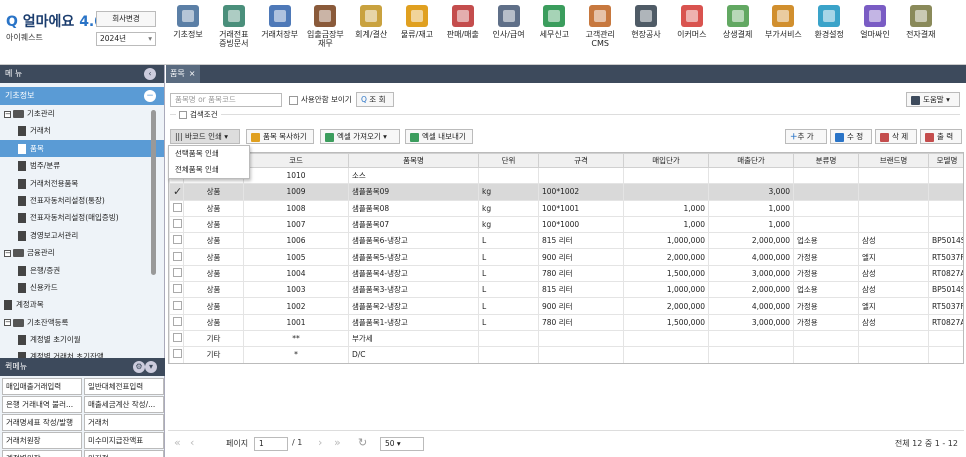 Image resolution: width=966 pixels, height=457 pixels. Describe the element at coordinates (280, 136) in the screenshot. I see `copy-item-button: 품목 복사하기` at that location.